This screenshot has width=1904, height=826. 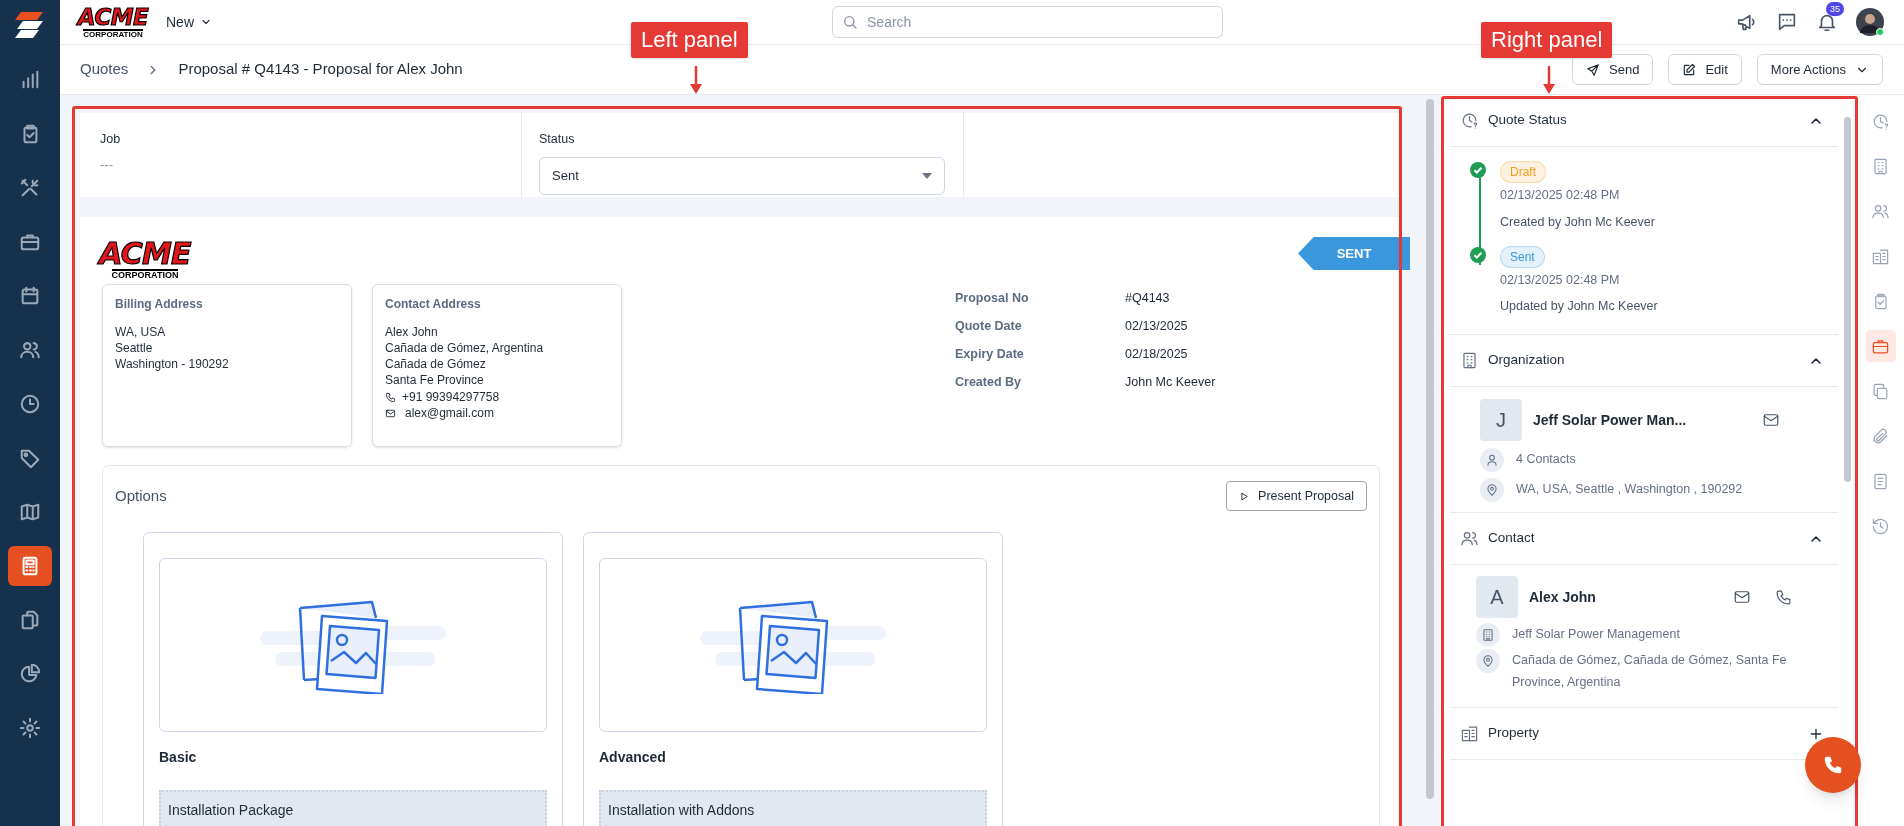 What do you see at coordinates (451, 397) in the screenshot?
I see `contact-phone: +91 99394297758` at bounding box center [451, 397].